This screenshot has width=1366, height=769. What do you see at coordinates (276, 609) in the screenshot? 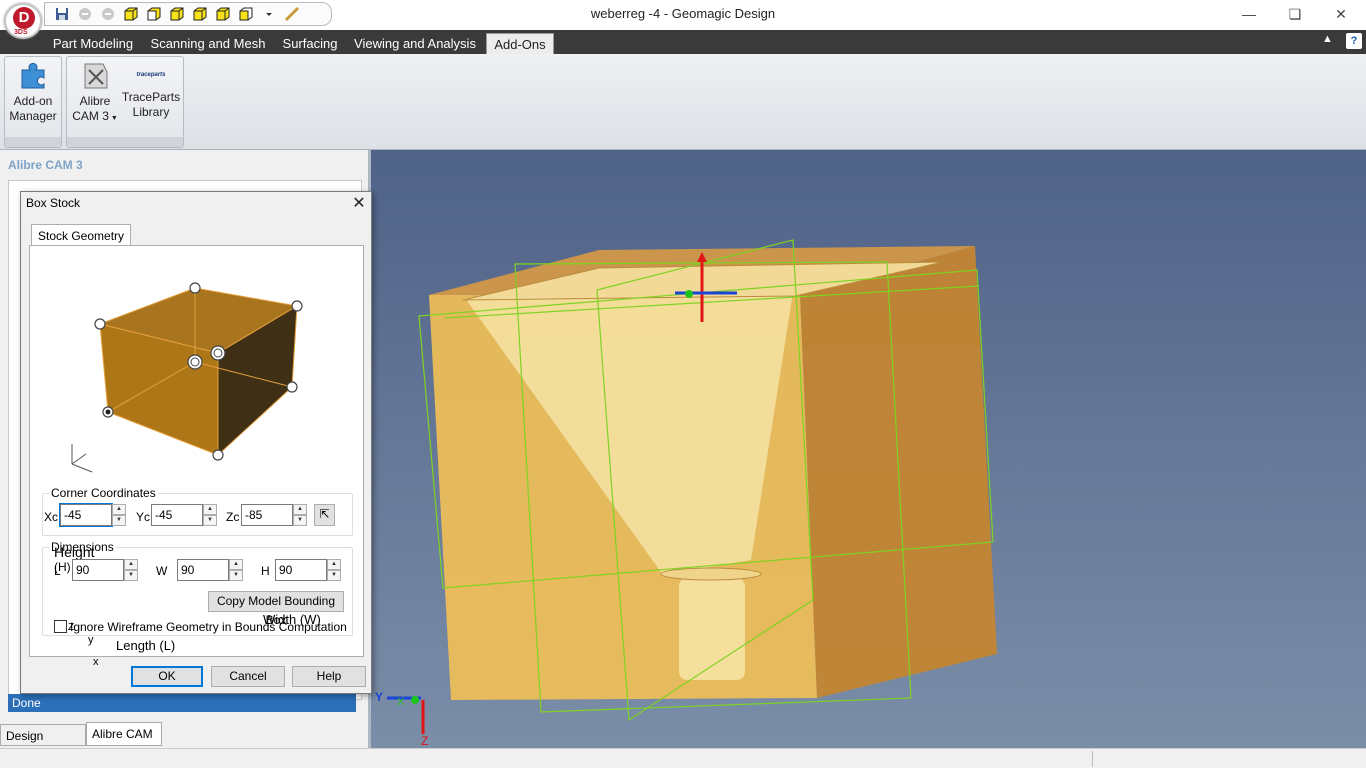
I see `copy-bounding-box-button: Copy Model Bounding Box` at bounding box center [276, 609].